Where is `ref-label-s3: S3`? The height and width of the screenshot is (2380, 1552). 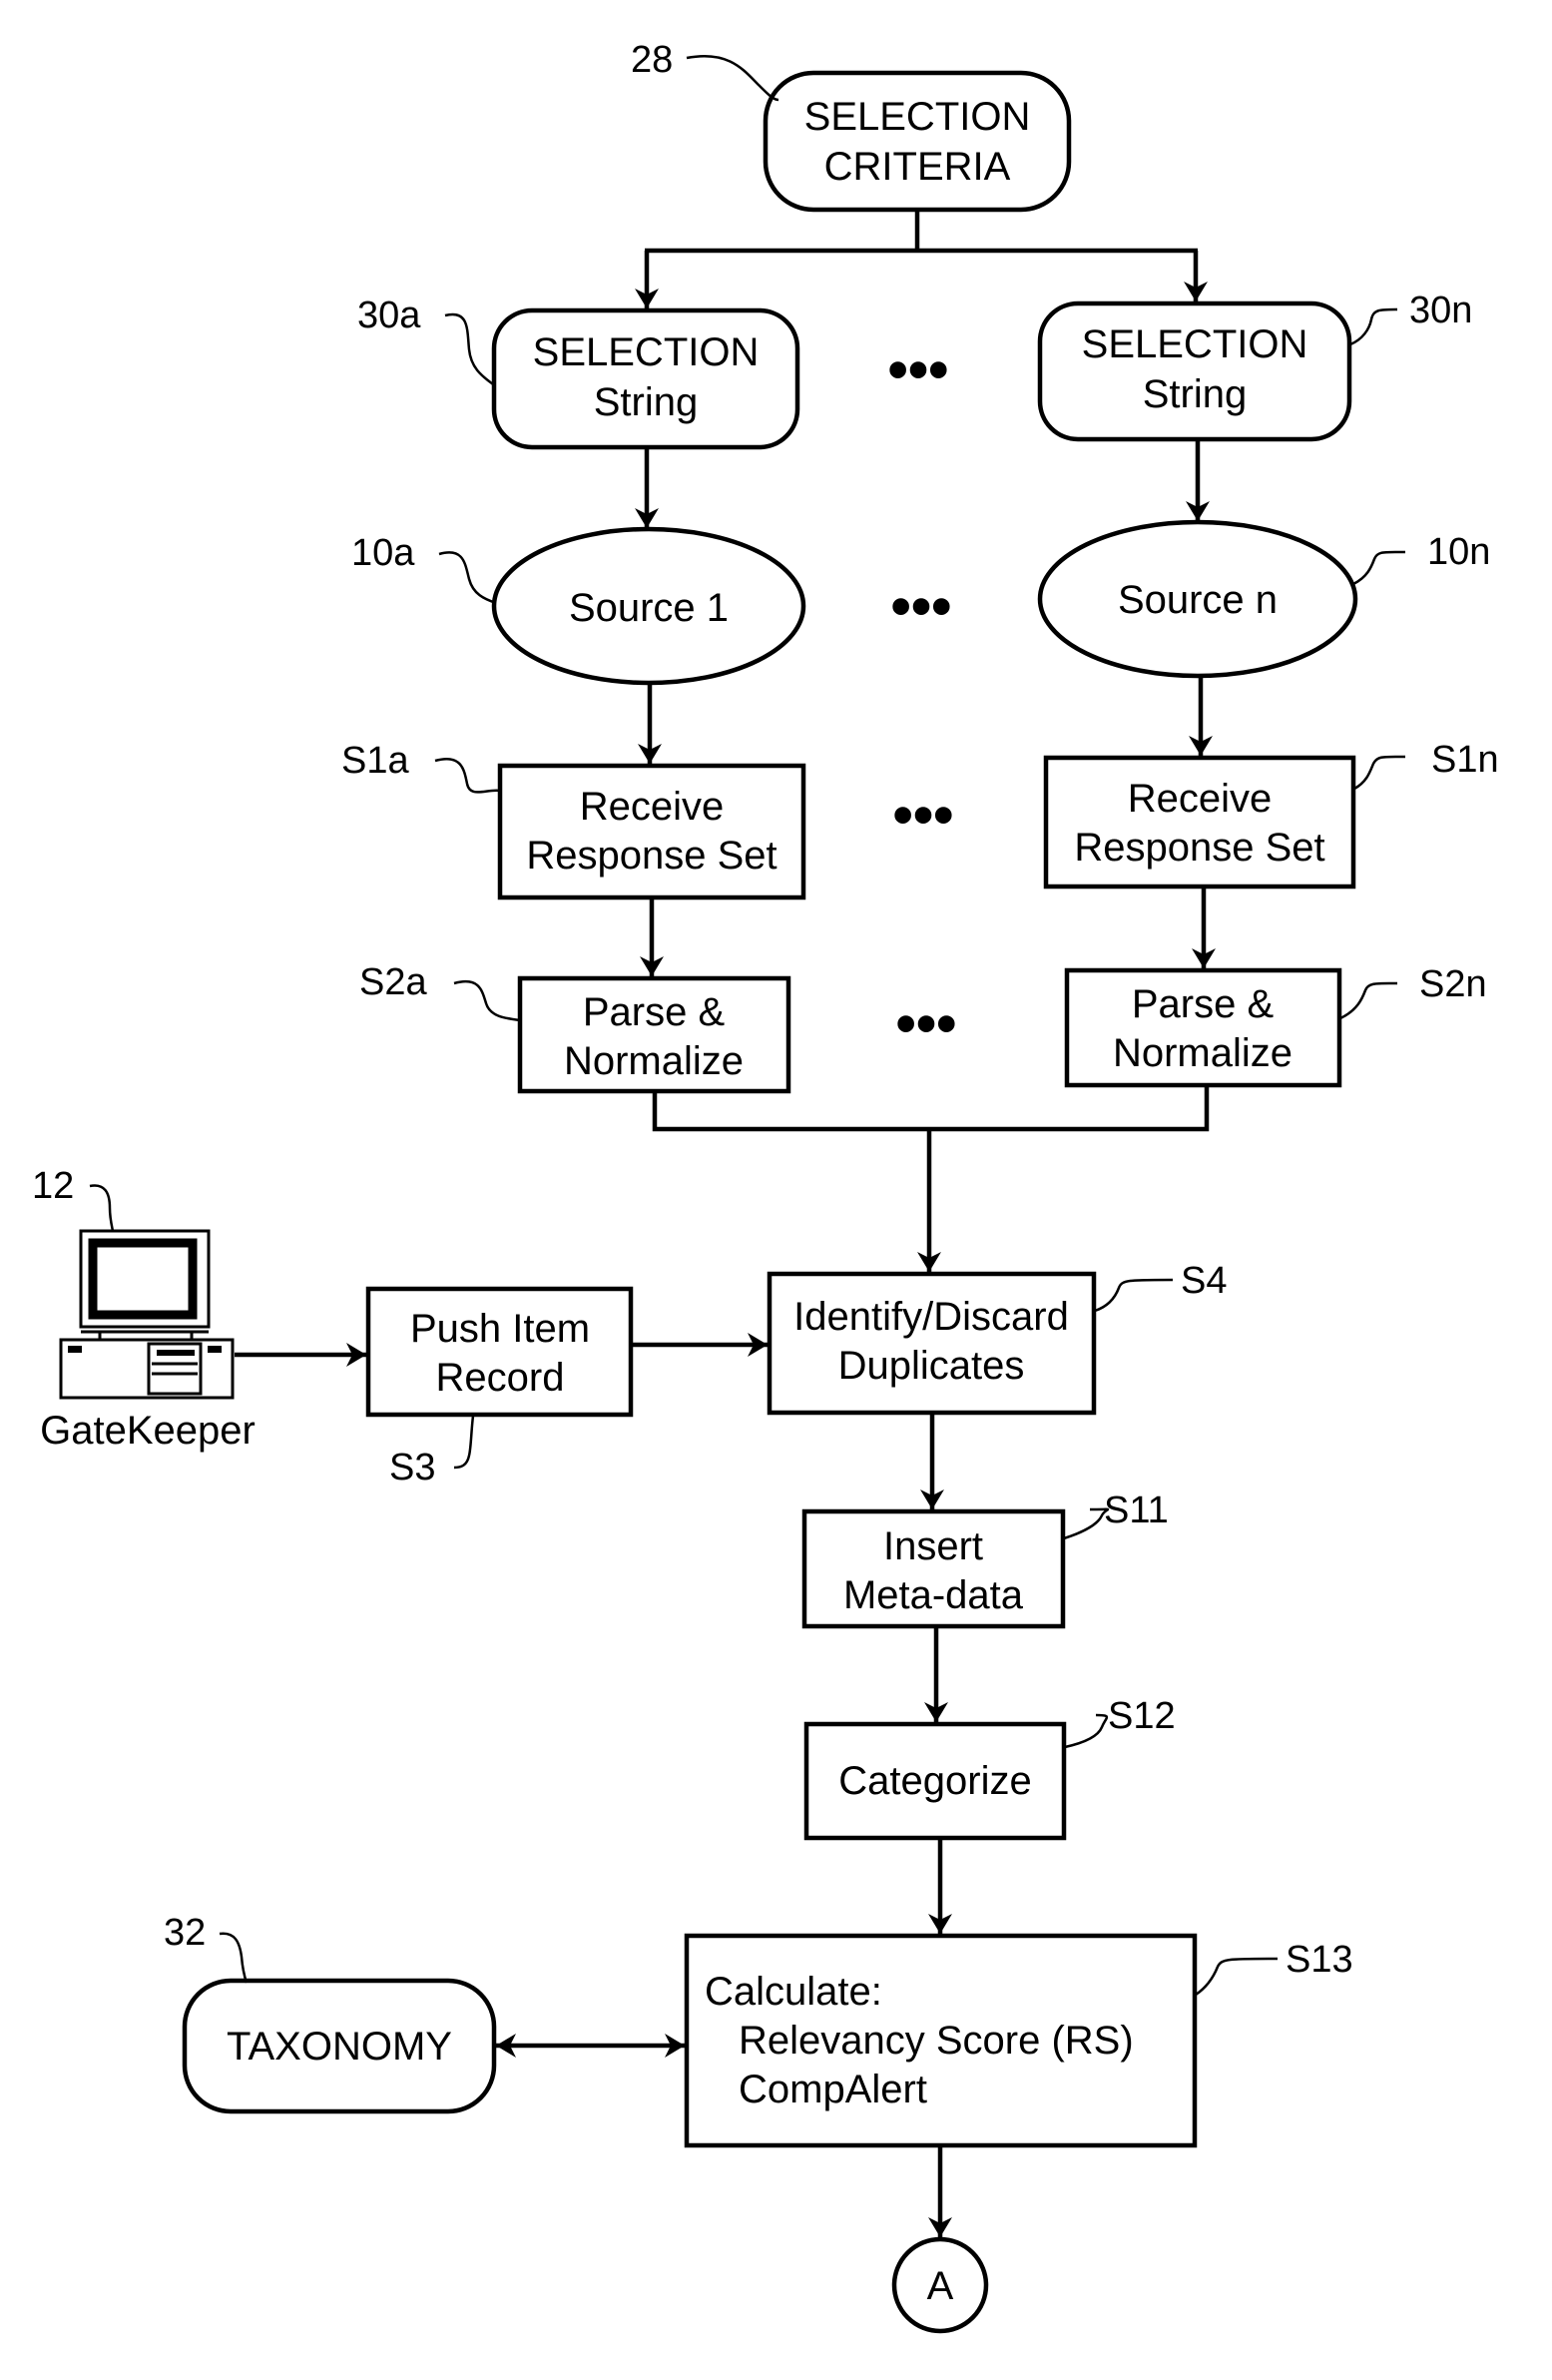
ref-label-s3: S3 is located at coordinates (412, 1467).